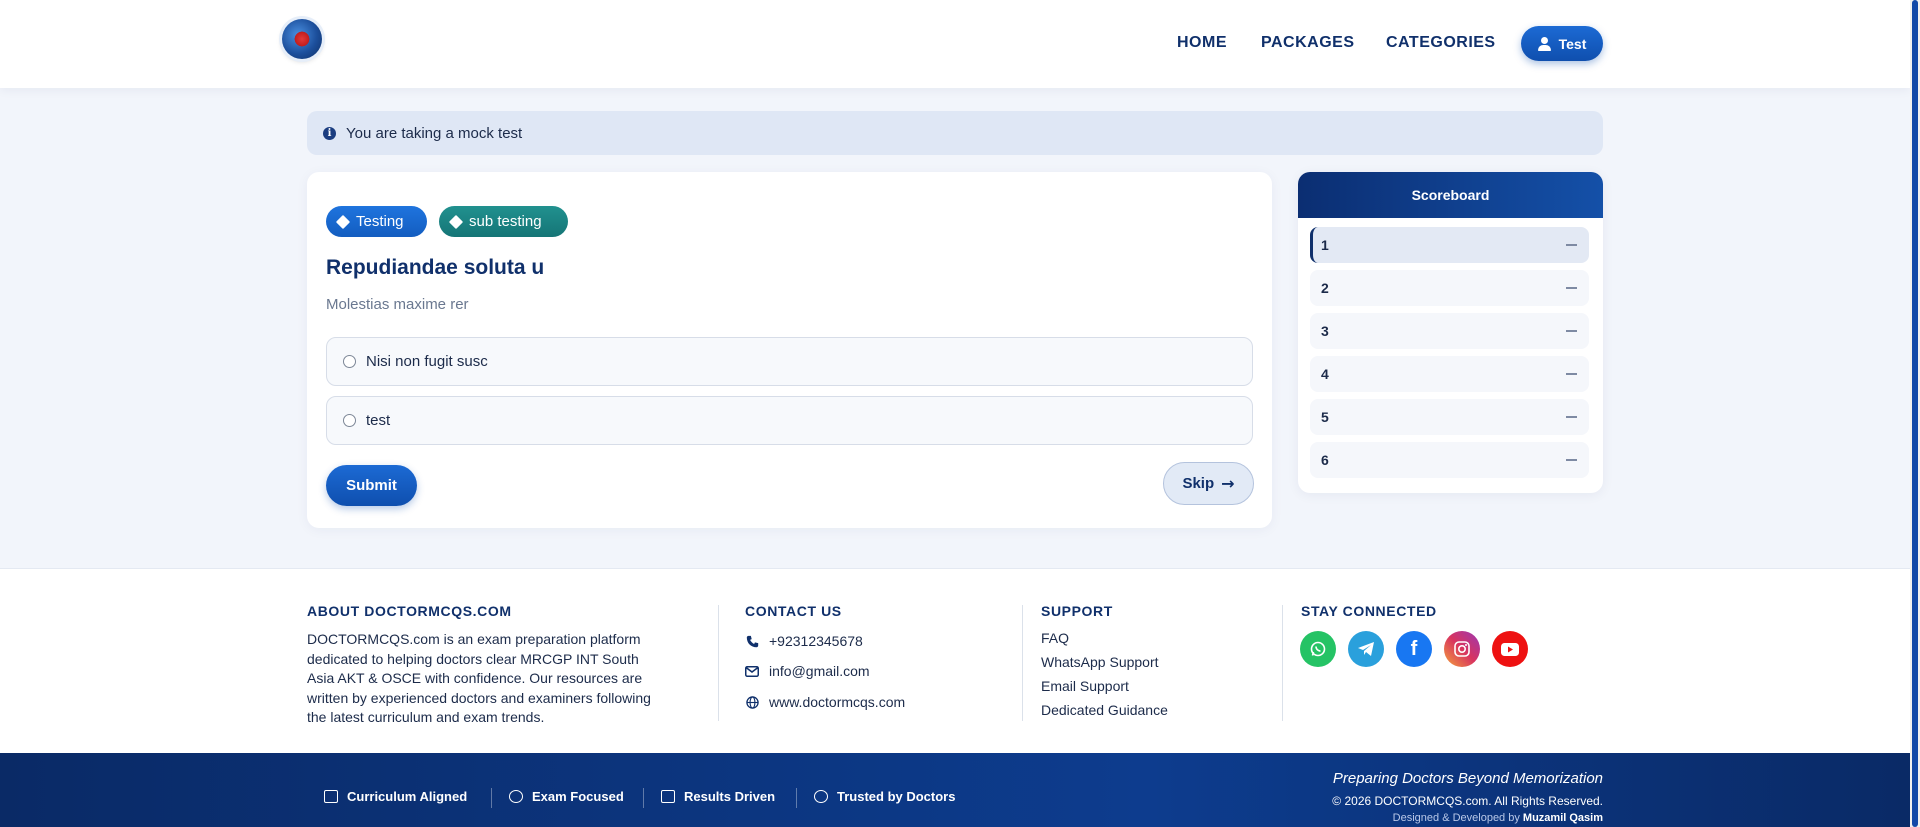 The image size is (1920, 827). Describe the element at coordinates (516, 796) in the screenshot. I see `target-icon` at that location.